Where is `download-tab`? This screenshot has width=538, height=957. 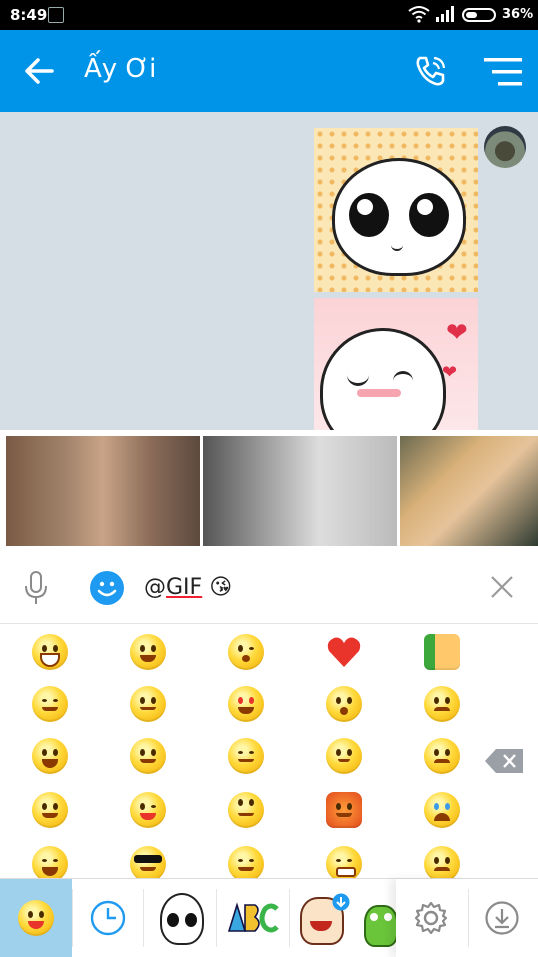 download-tab is located at coordinates (503, 918).